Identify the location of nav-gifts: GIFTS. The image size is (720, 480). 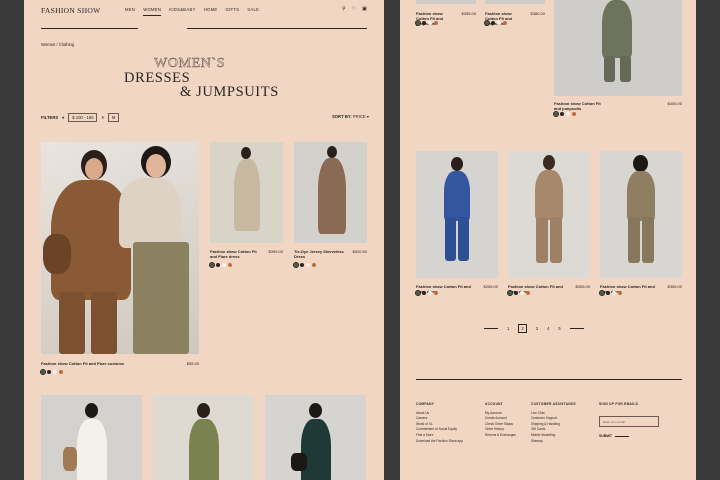
(232, 11).